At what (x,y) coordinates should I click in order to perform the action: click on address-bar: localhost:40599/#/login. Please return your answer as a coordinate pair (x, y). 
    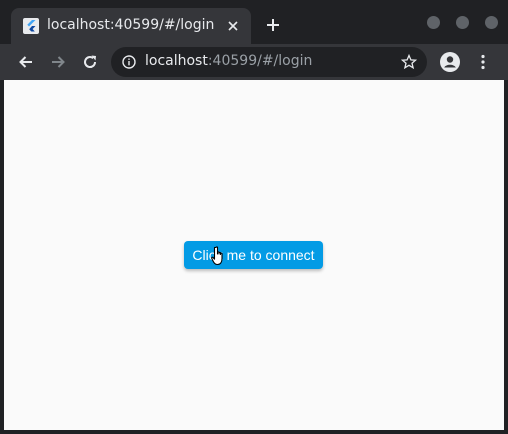
    Looking at the image, I should click on (269, 62).